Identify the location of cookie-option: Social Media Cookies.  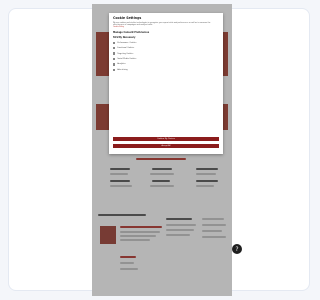
(166, 59).